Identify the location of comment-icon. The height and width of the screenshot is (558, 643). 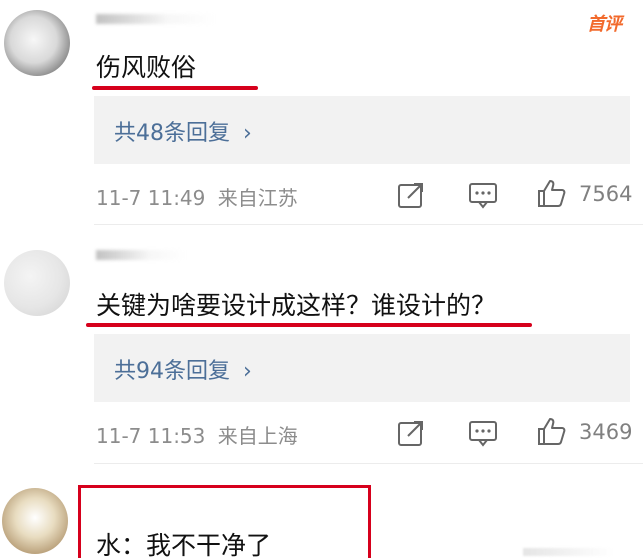
(483, 433).